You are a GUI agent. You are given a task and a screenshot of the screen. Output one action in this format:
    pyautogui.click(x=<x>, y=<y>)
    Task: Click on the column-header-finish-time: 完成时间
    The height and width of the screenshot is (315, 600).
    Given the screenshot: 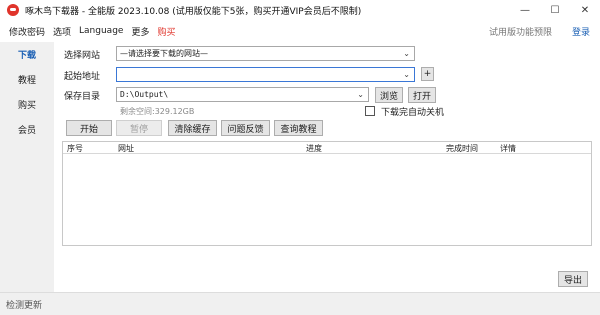 What is the action you would take?
    pyautogui.click(x=462, y=148)
    